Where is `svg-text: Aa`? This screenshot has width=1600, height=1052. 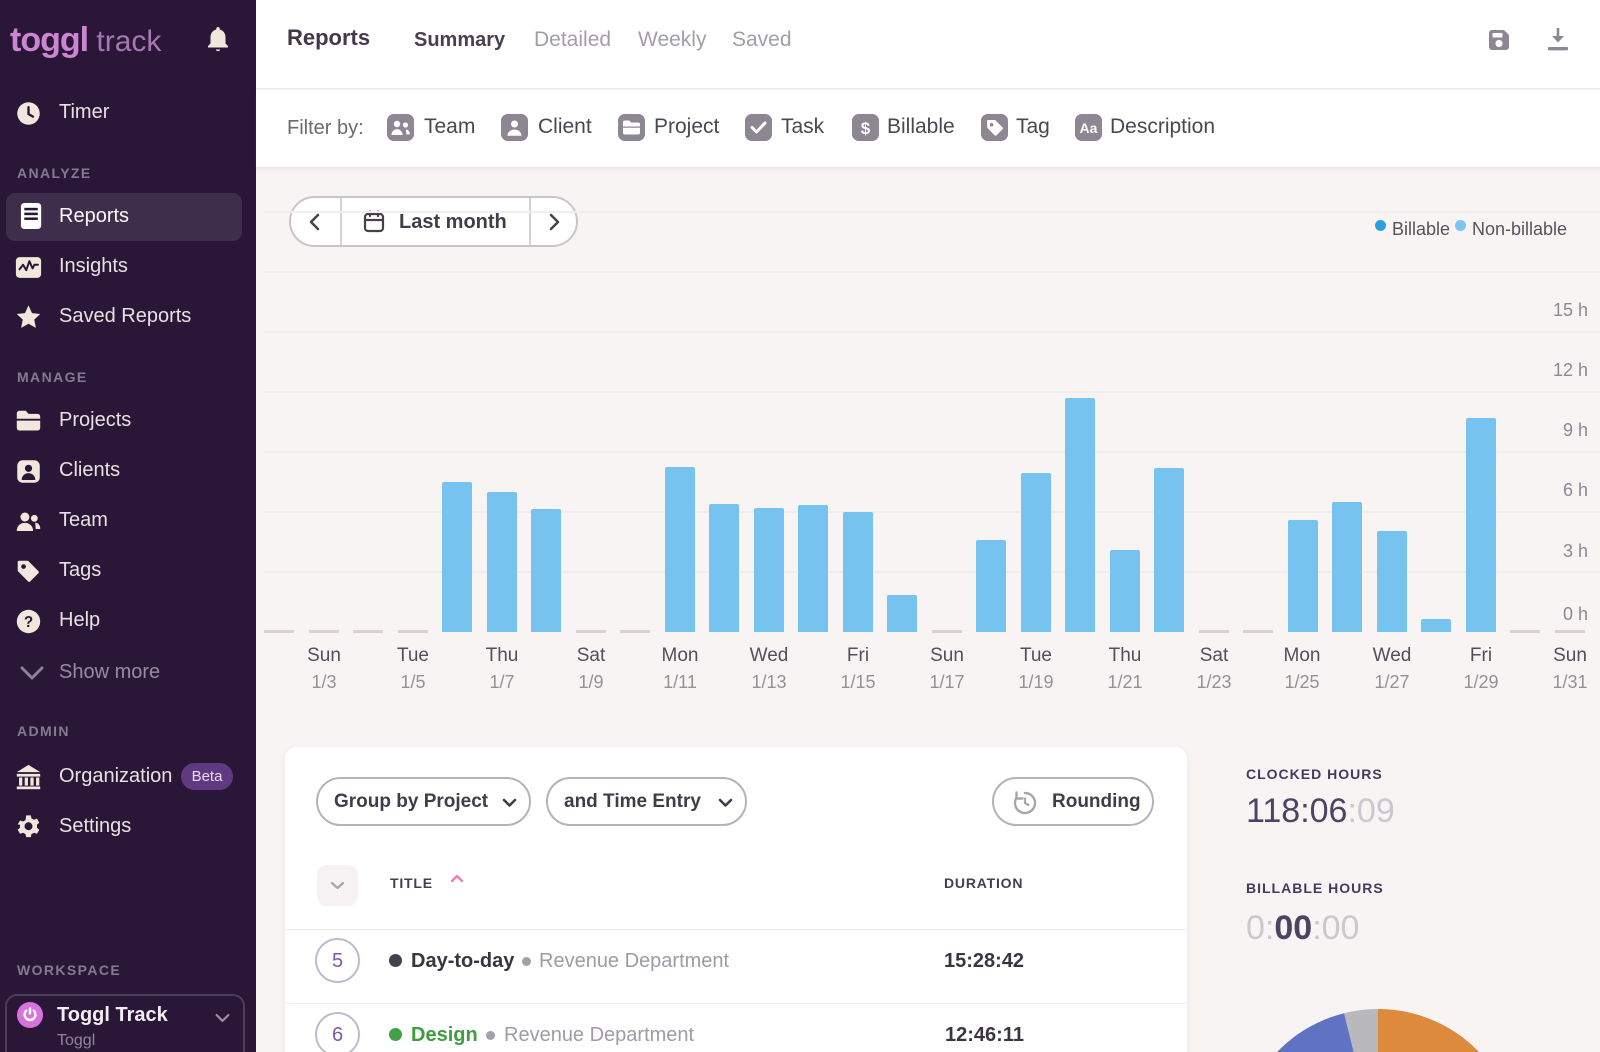
svg-text: Aa is located at coordinates (1089, 128).